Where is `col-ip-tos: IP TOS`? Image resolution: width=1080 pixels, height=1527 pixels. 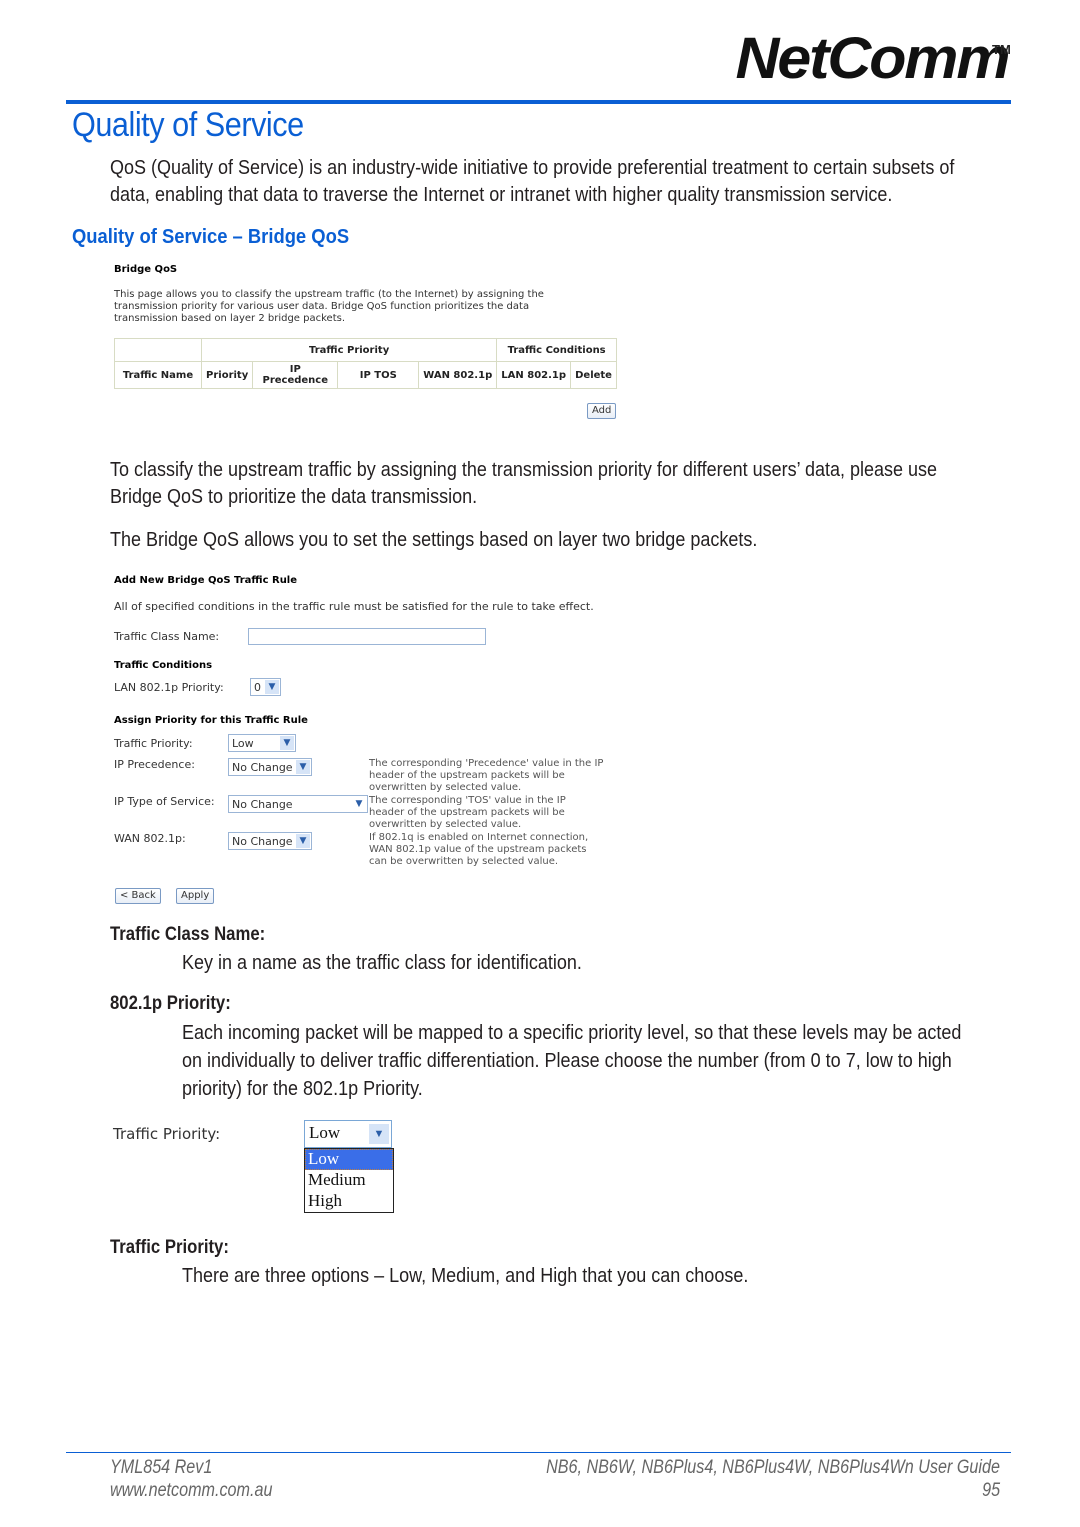
col-ip-tos: IP TOS is located at coordinates (378, 375).